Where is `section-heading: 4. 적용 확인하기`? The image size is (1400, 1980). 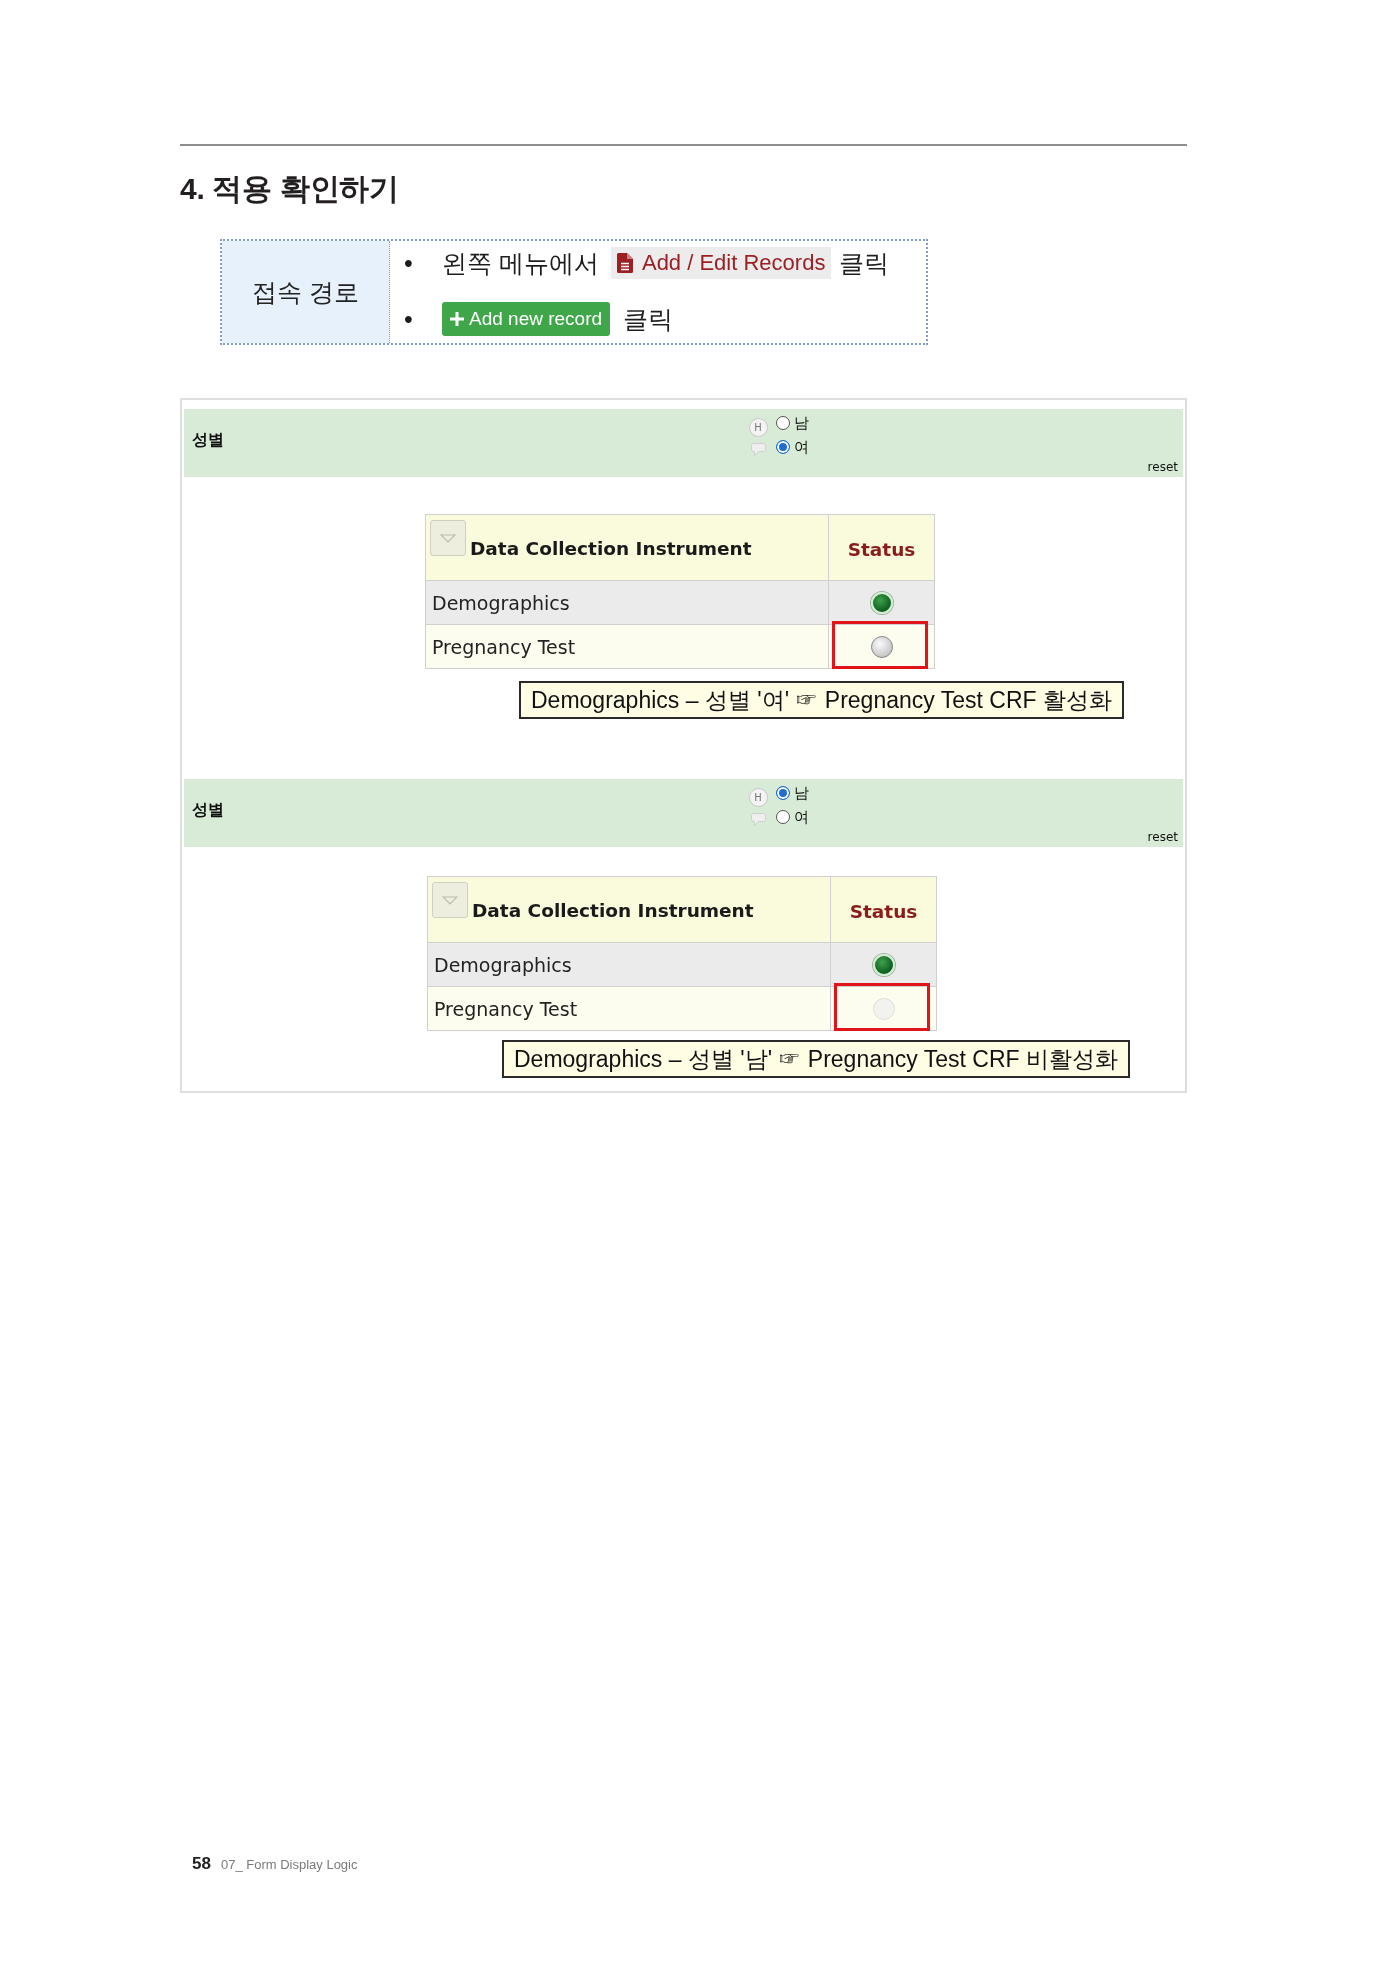
section-heading: 4. 적용 확인하기 is located at coordinates (289, 189).